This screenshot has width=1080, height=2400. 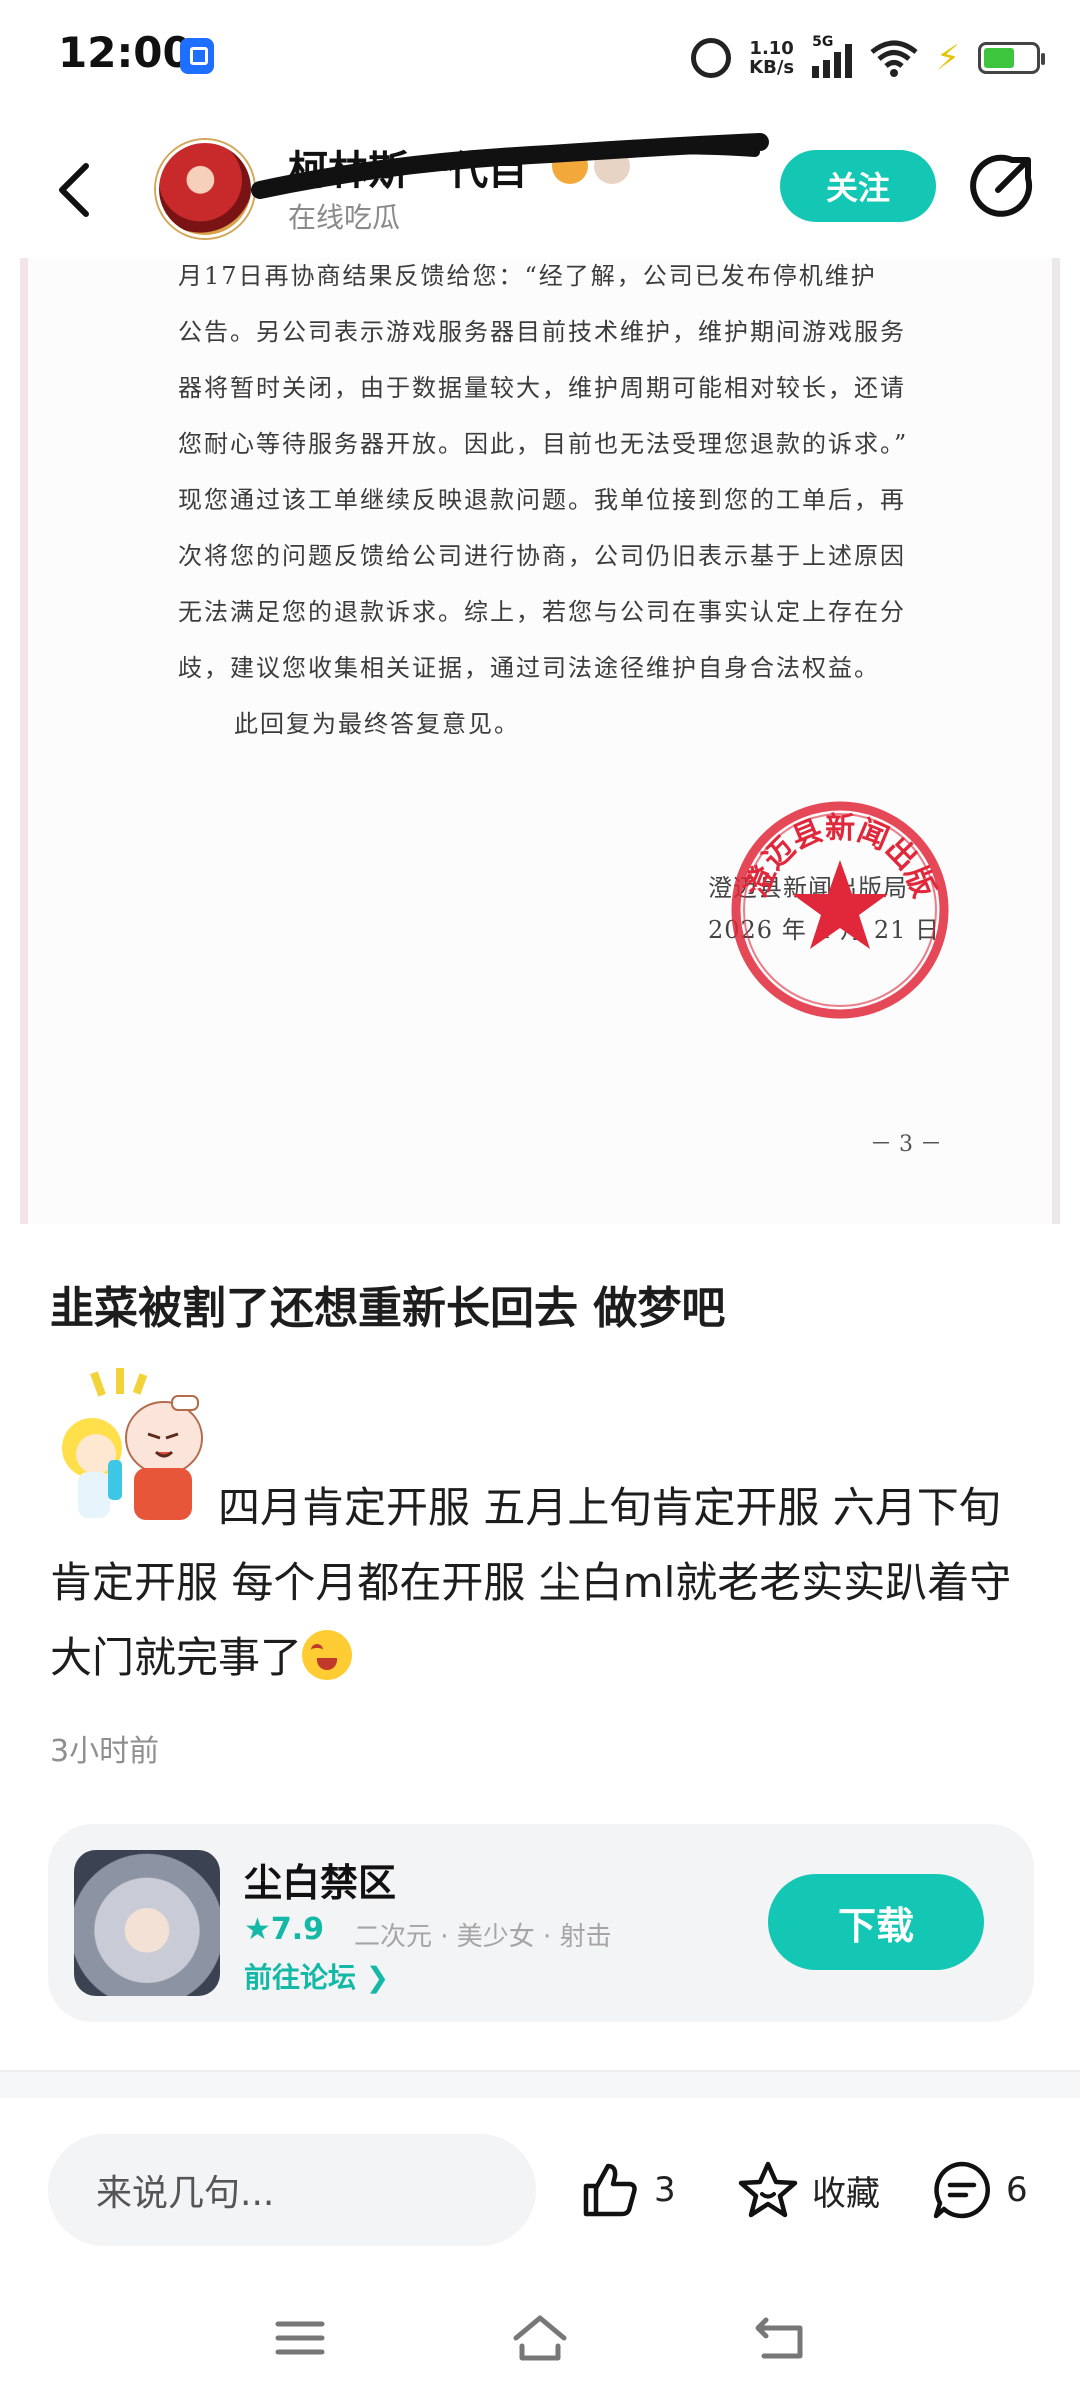 What do you see at coordinates (876, 1922) in the screenshot?
I see `download-button: 下载` at bounding box center [876, 1922].